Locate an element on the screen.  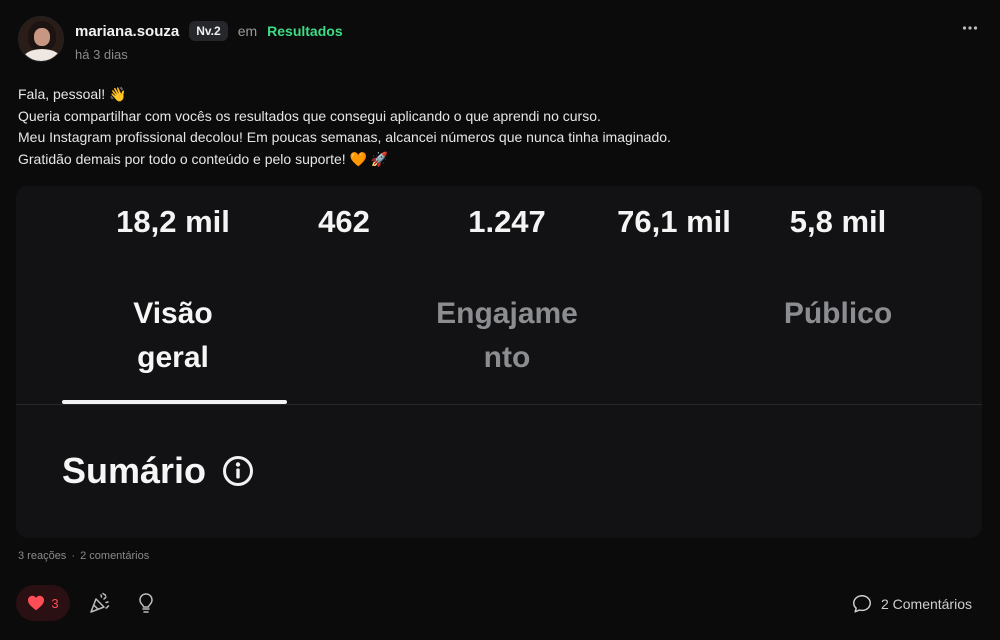
stat-value: 18,2 mil is located at coordinates (173, 221).